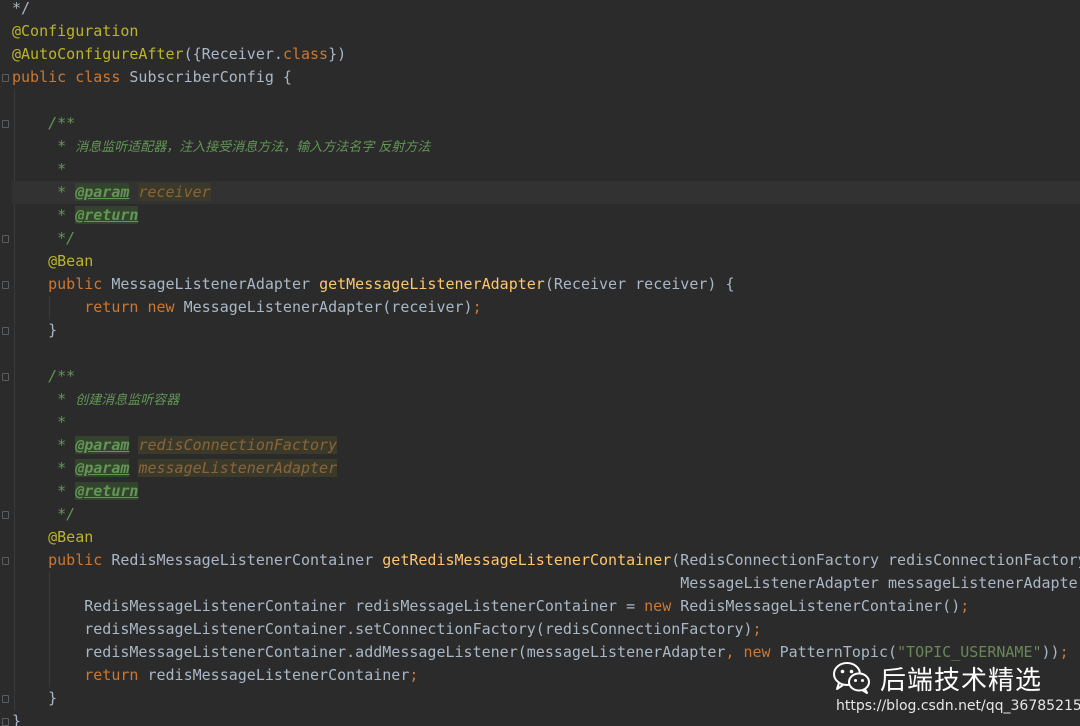  Describe the element at coordinates (253, 147) in the screenshot. I see `code-token: 消息监听适配器，注入接受消息方法，输入方法名字 反射方法` at that location.